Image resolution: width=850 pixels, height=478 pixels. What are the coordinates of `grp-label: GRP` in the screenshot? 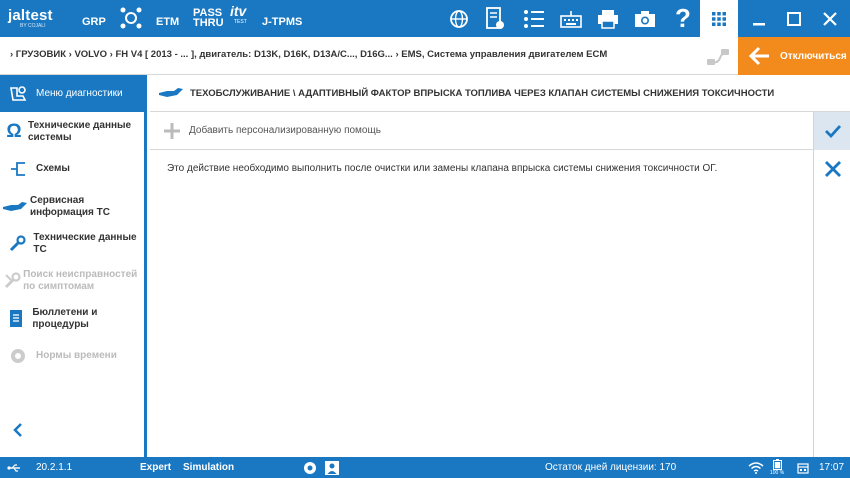 It's located at (94, 22).